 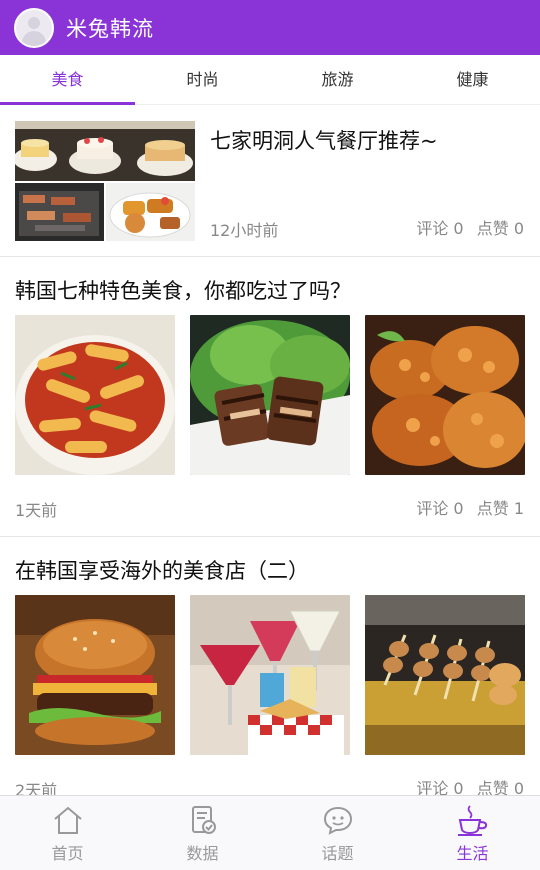 I want to click on article-thumbnail, so click(x=105, y=181).